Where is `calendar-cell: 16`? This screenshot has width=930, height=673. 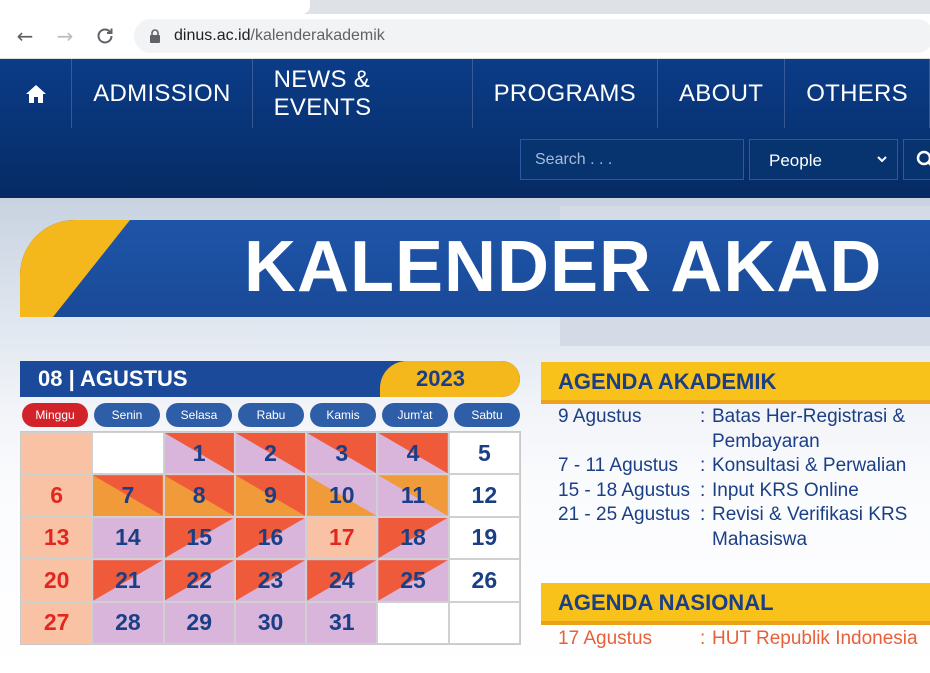 calendar-cell: 16 is located at coordinates (270, 538).